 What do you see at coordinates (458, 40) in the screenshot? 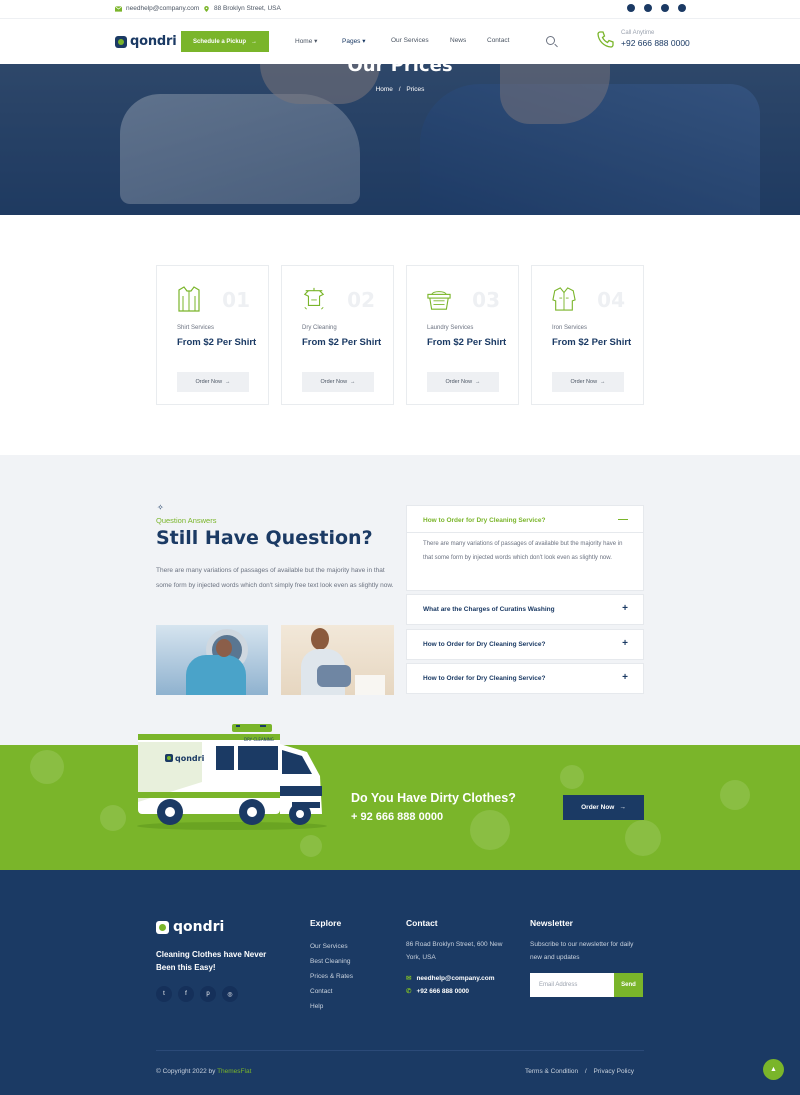
I see `nav-news: News` at bounding box center [458, 40].